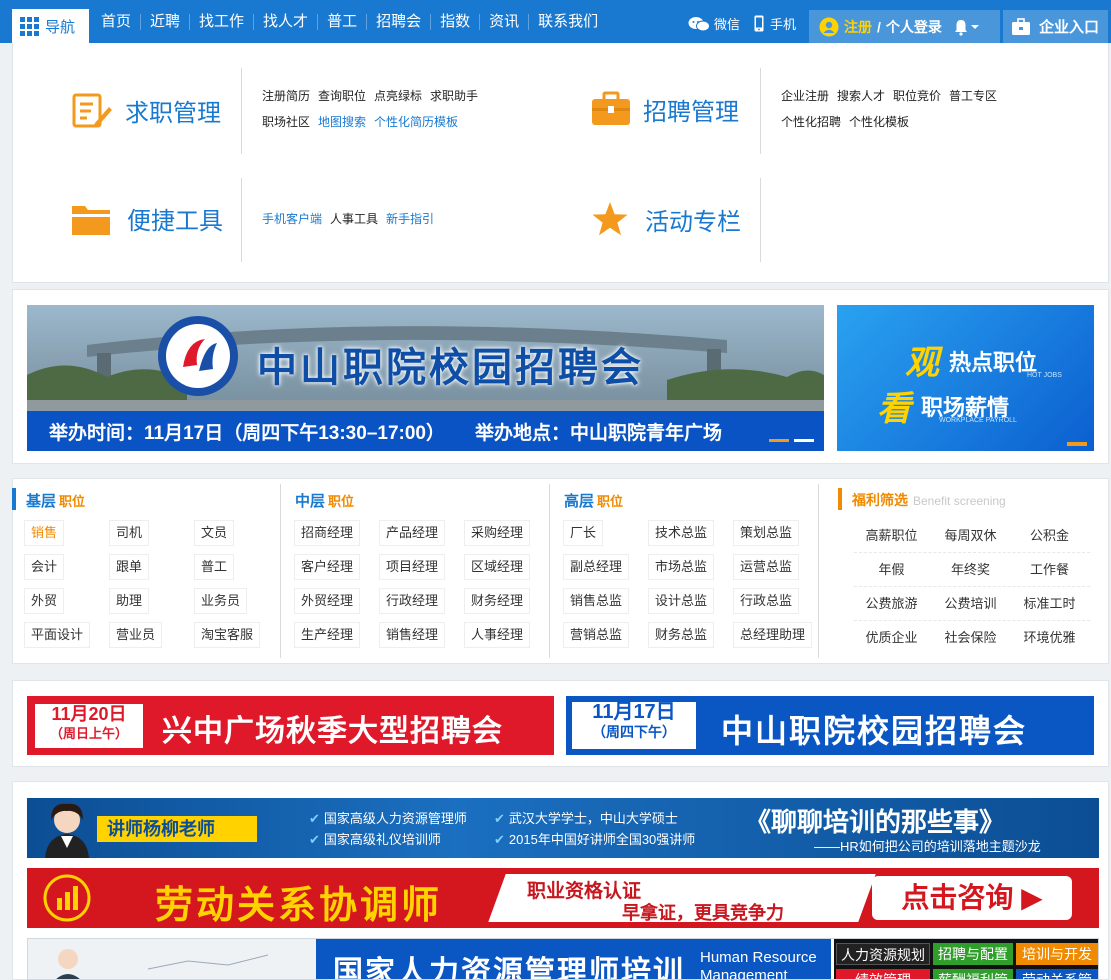 This screenshot has width=1111, height=980. I want to click on benefit-filter: 优质企业, so click(891, 638).